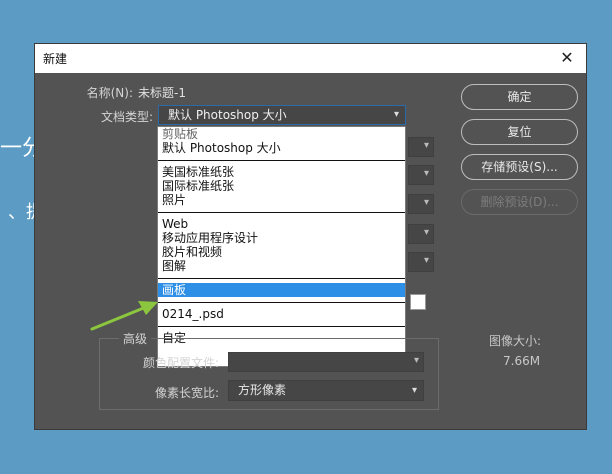 The height and width of the screenshot is (474, 612). I want to click on list-item-selected: 画板, so click(281, 290).